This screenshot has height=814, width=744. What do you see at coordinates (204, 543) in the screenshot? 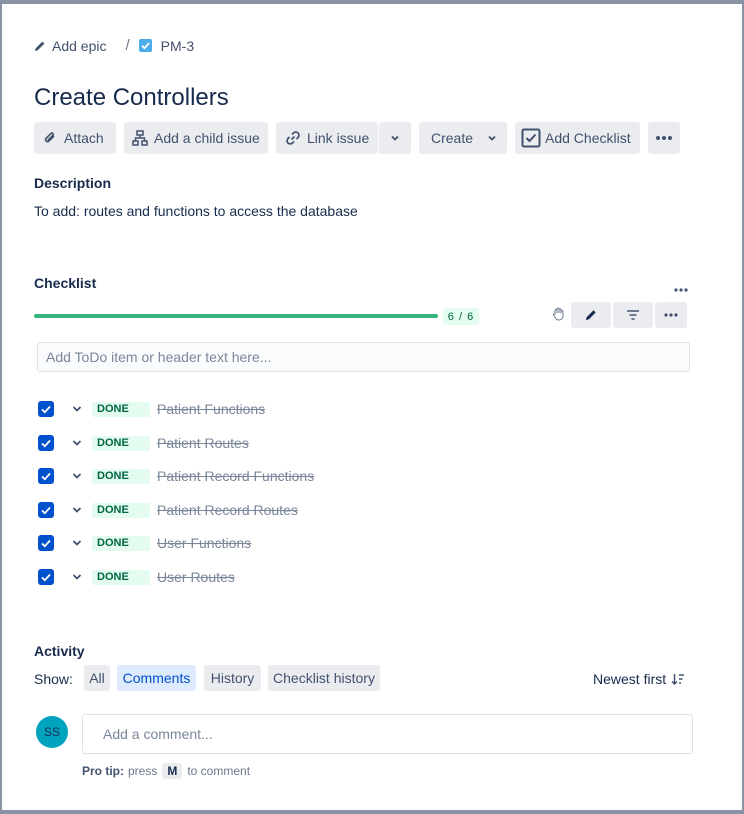
I see `checklist-item-text: User Functions` at bounding box center [204, 543].